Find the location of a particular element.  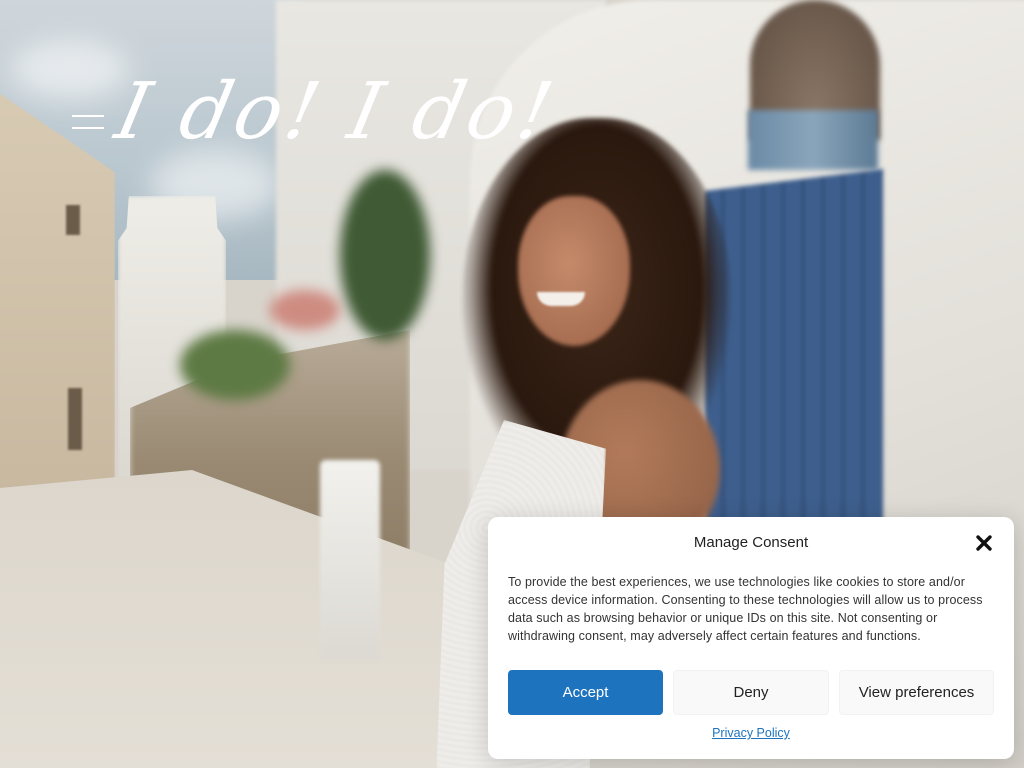

deny-button: Deny is located at coordinates (751, 692).